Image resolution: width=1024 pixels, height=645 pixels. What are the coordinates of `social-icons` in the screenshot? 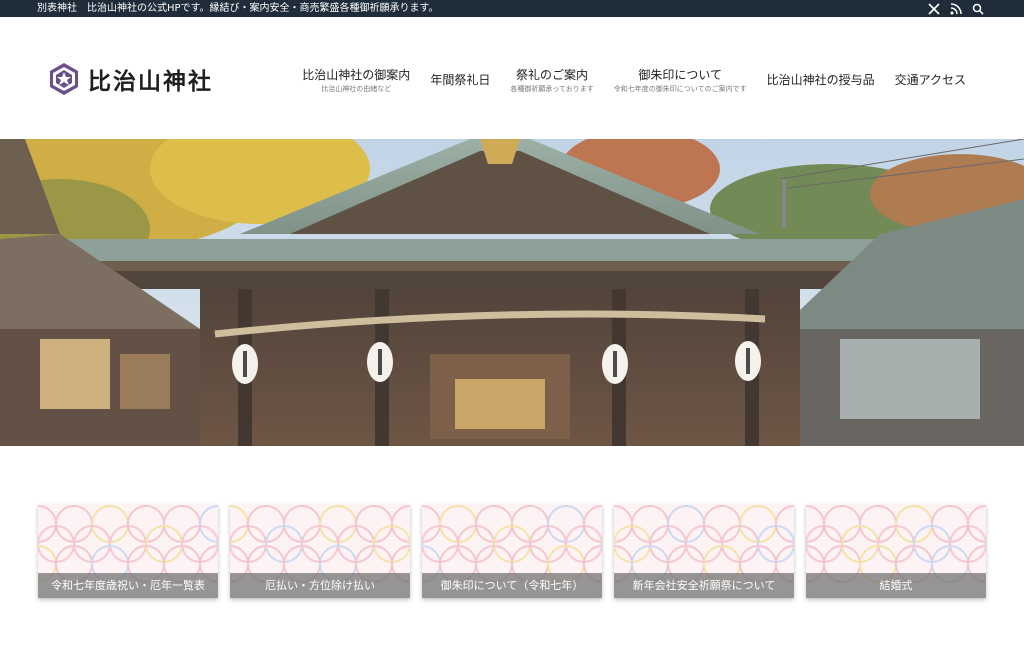 It's located at (956, 8).